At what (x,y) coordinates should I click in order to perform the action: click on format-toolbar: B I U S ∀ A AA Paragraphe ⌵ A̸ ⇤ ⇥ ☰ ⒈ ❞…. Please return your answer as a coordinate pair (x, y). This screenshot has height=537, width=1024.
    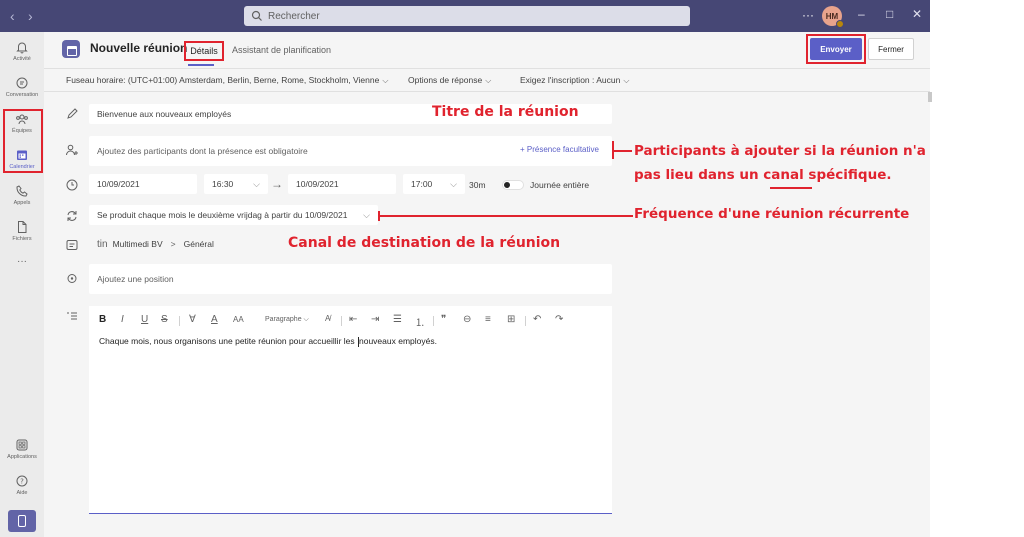
    Looking at the image, I should click on (350, 321).